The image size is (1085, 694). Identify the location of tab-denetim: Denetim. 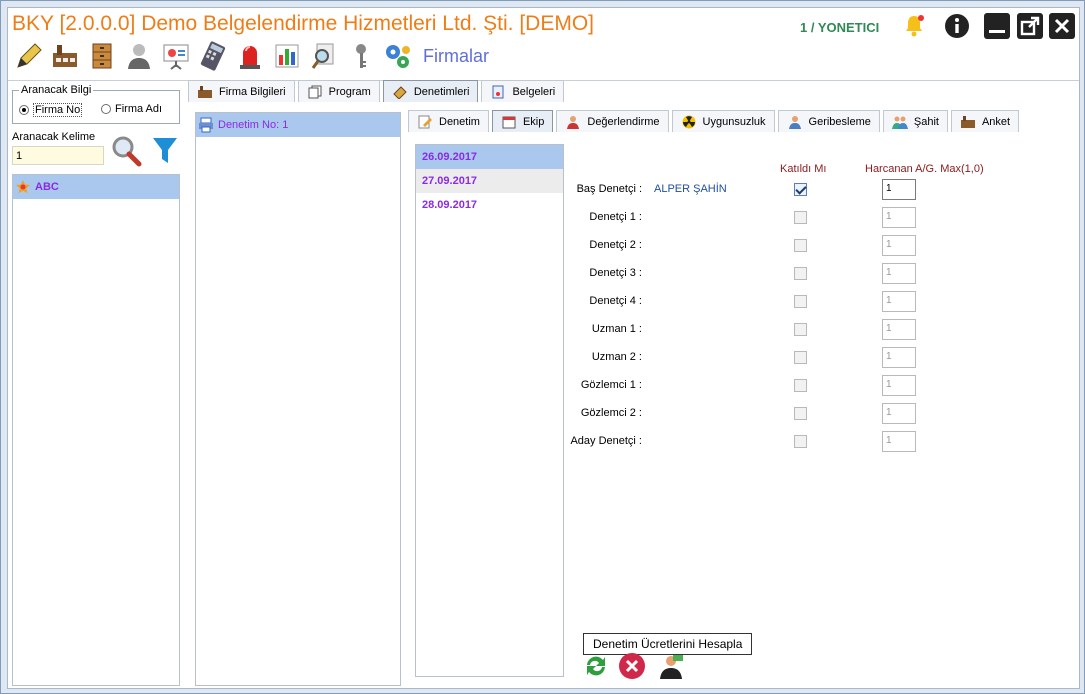
(448, 121).